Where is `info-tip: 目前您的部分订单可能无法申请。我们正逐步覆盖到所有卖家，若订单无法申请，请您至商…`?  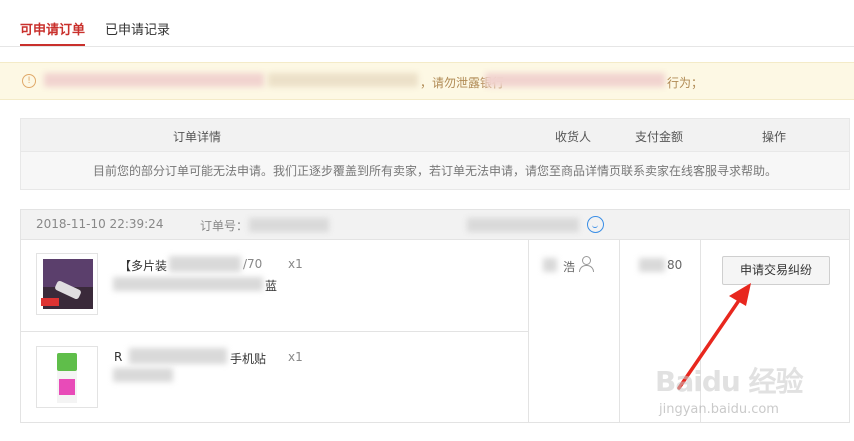
info-tip: 目前您的部分订单可能无法申请。我们正逐步覆盖到所有卖家，若订单无法申请，请您至商… is located at coordinates (435, 171).